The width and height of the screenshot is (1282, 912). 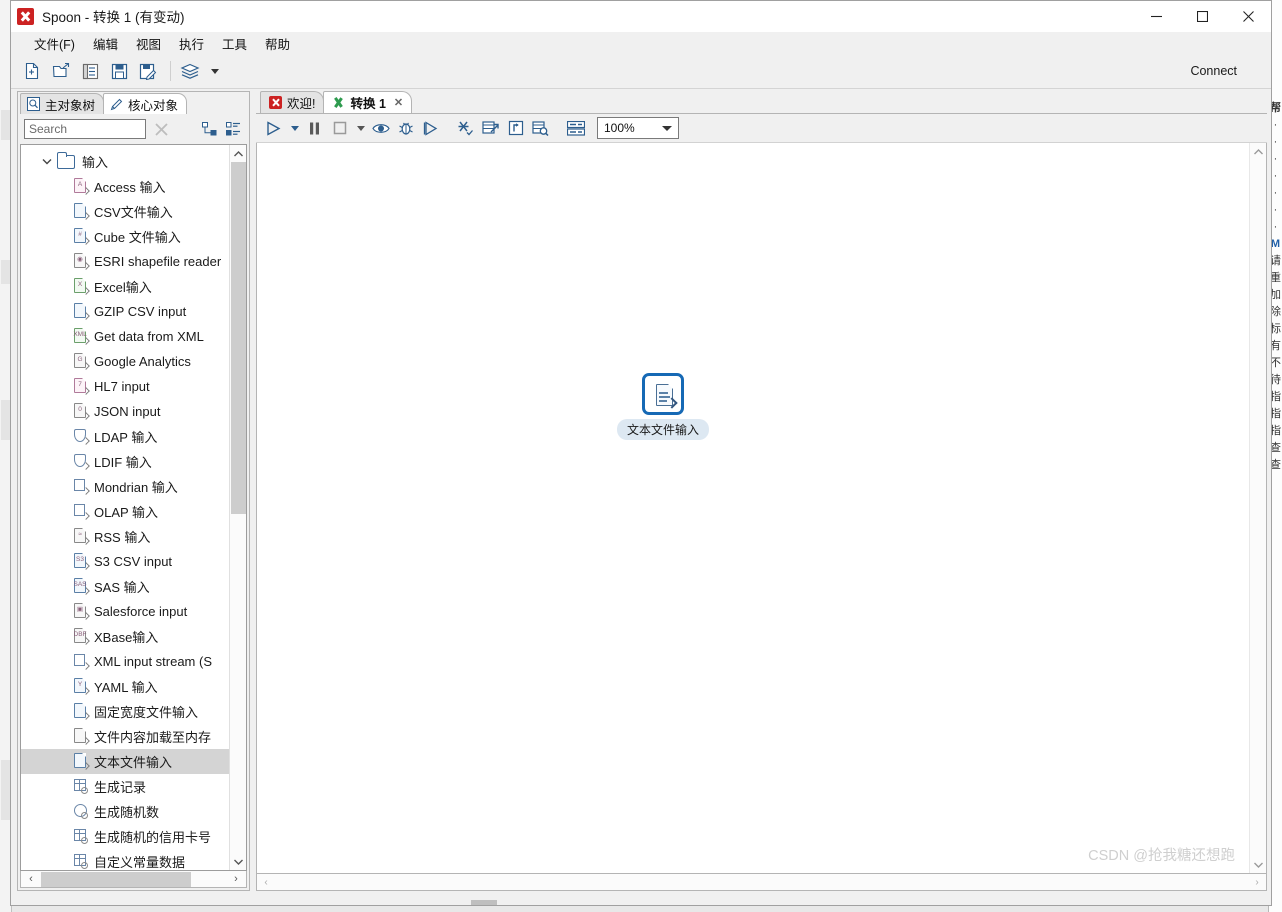 I want to click on run-dropdown, so click(x=294, y=128).